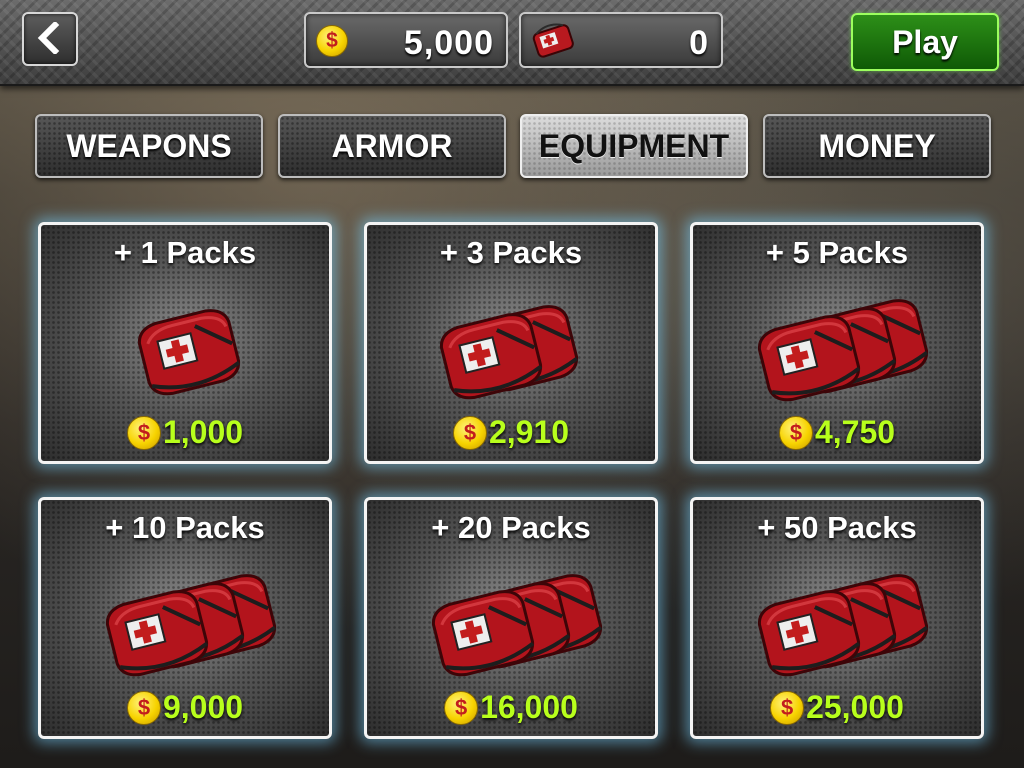 This screenshot has width=1024, height=768. What do you see at coordinates (634, 146) in the screenshot?
I see `tab-equipment: EQUIPMENT` at bounding box center [634, 146].